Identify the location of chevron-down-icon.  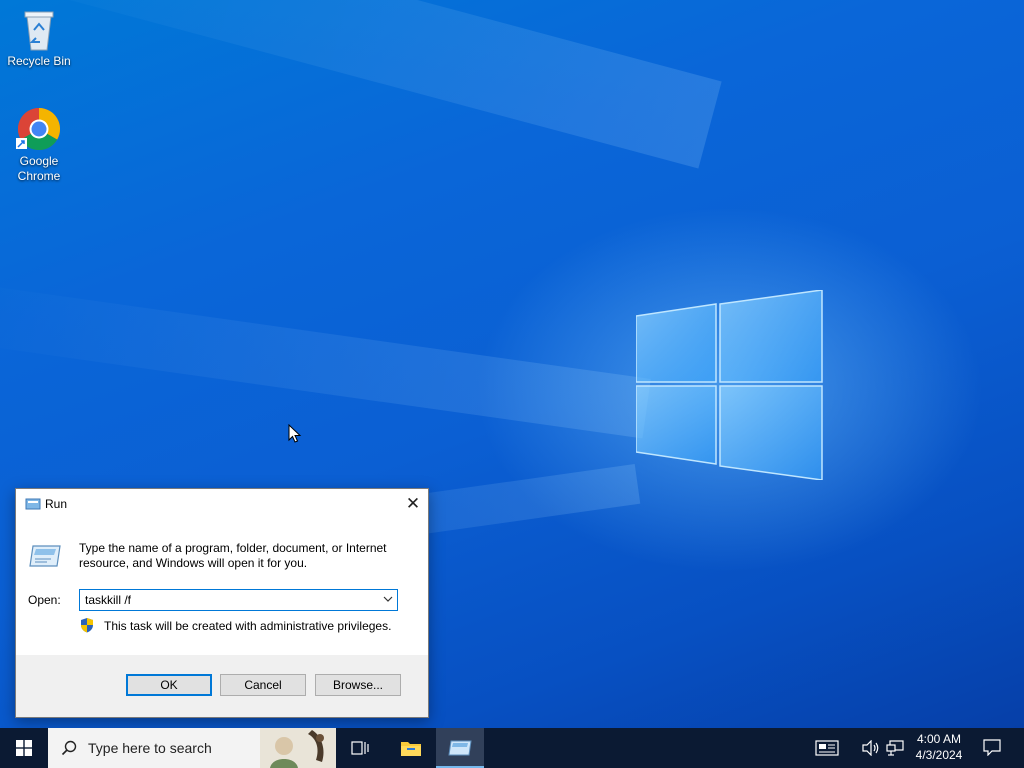
(388, 599).